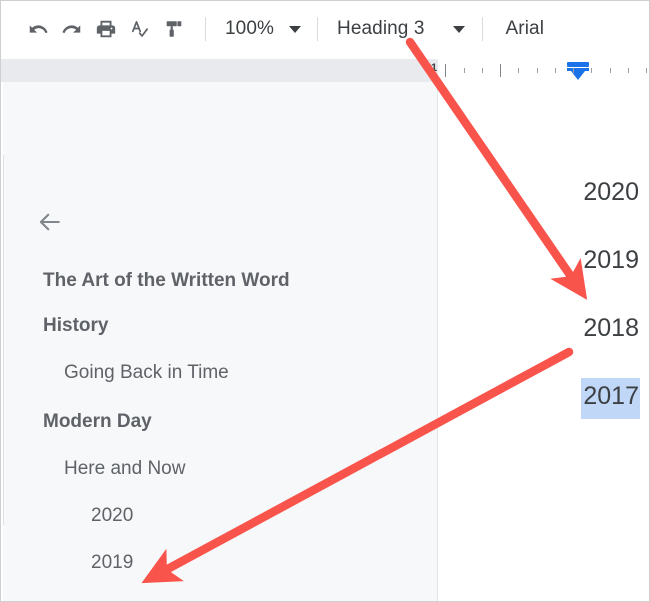  Describe the element at coordinates (610, 398) in the screenshot. I see `document-line-selected: 2017` at that location.